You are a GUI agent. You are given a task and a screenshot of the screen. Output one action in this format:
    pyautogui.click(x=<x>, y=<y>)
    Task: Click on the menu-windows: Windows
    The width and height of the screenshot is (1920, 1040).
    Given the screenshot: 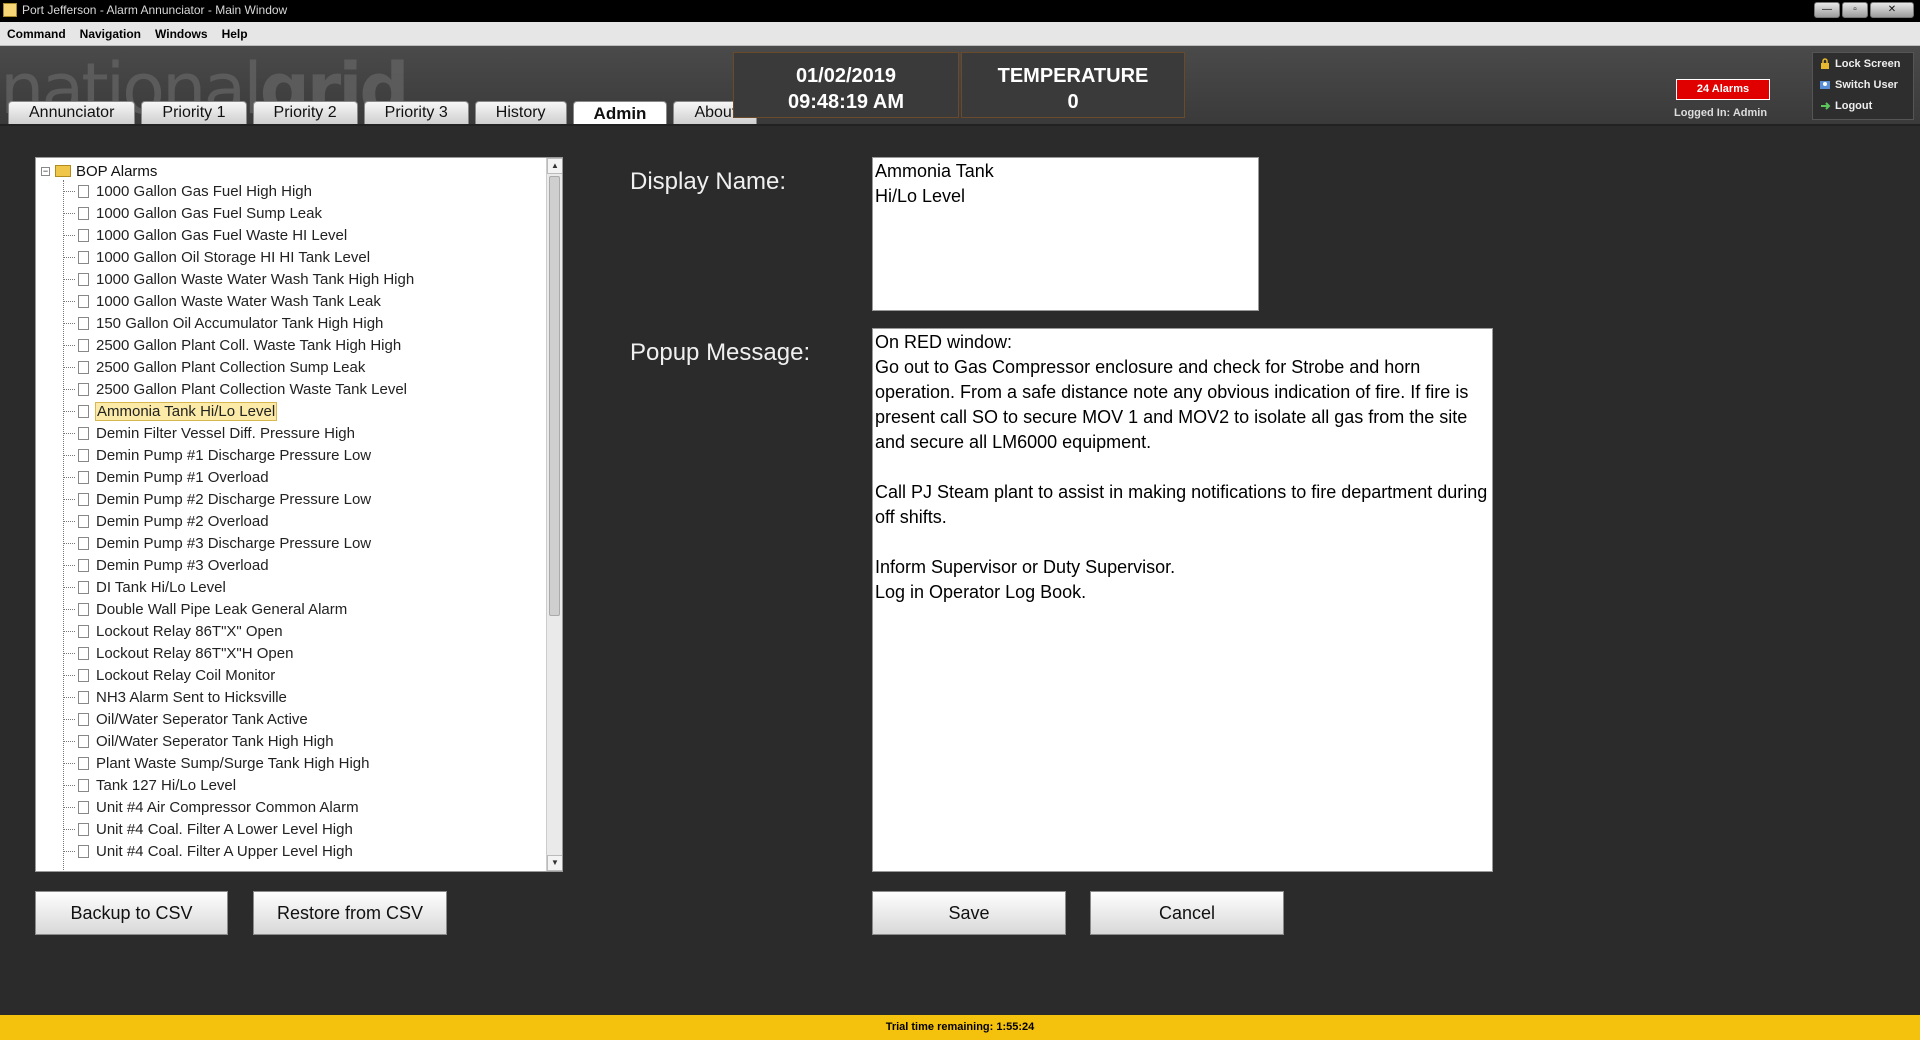 What is the action you would take?
    pyautogui.click(x=181, y=34)
    